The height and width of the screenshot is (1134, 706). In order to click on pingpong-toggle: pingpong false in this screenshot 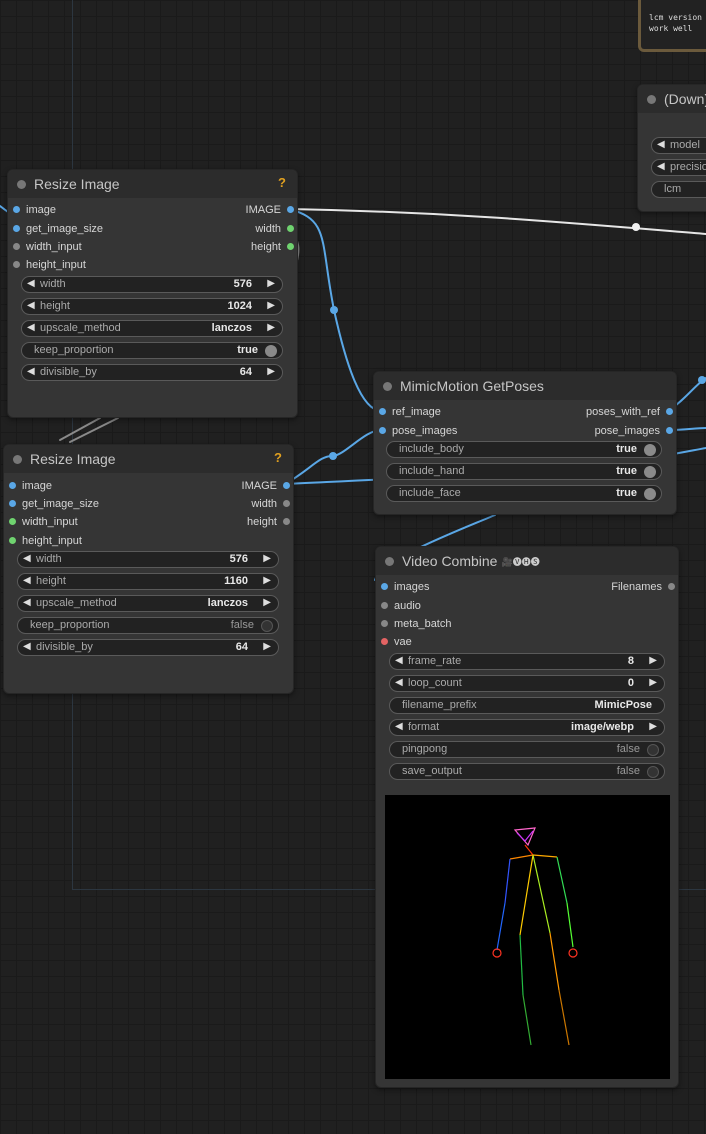, I will do `click(527, 749)`.